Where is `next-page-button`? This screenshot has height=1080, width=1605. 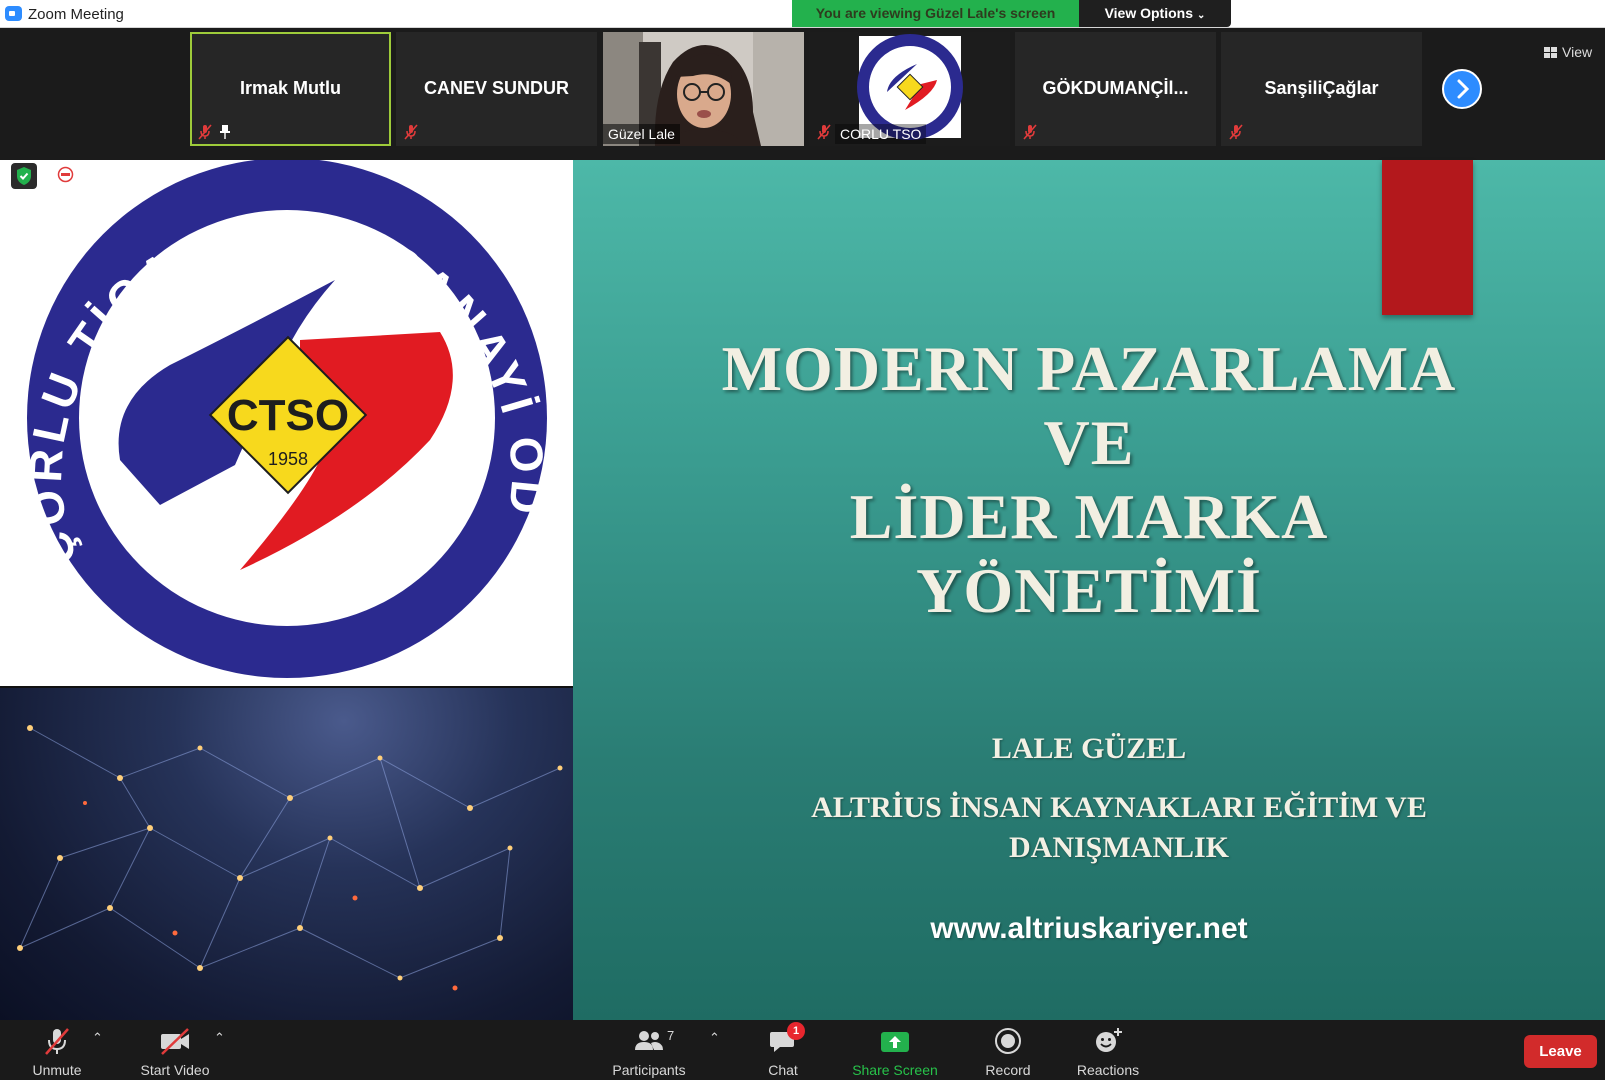
next-page-button is located at coordinates (1462, 89).